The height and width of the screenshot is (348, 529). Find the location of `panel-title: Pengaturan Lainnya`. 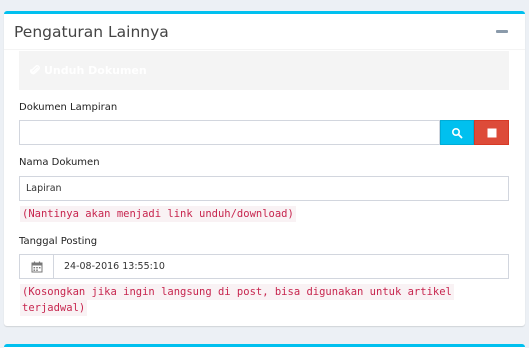

panel-title: Pengaturan Lainnya is located at coordinates (91, 32).